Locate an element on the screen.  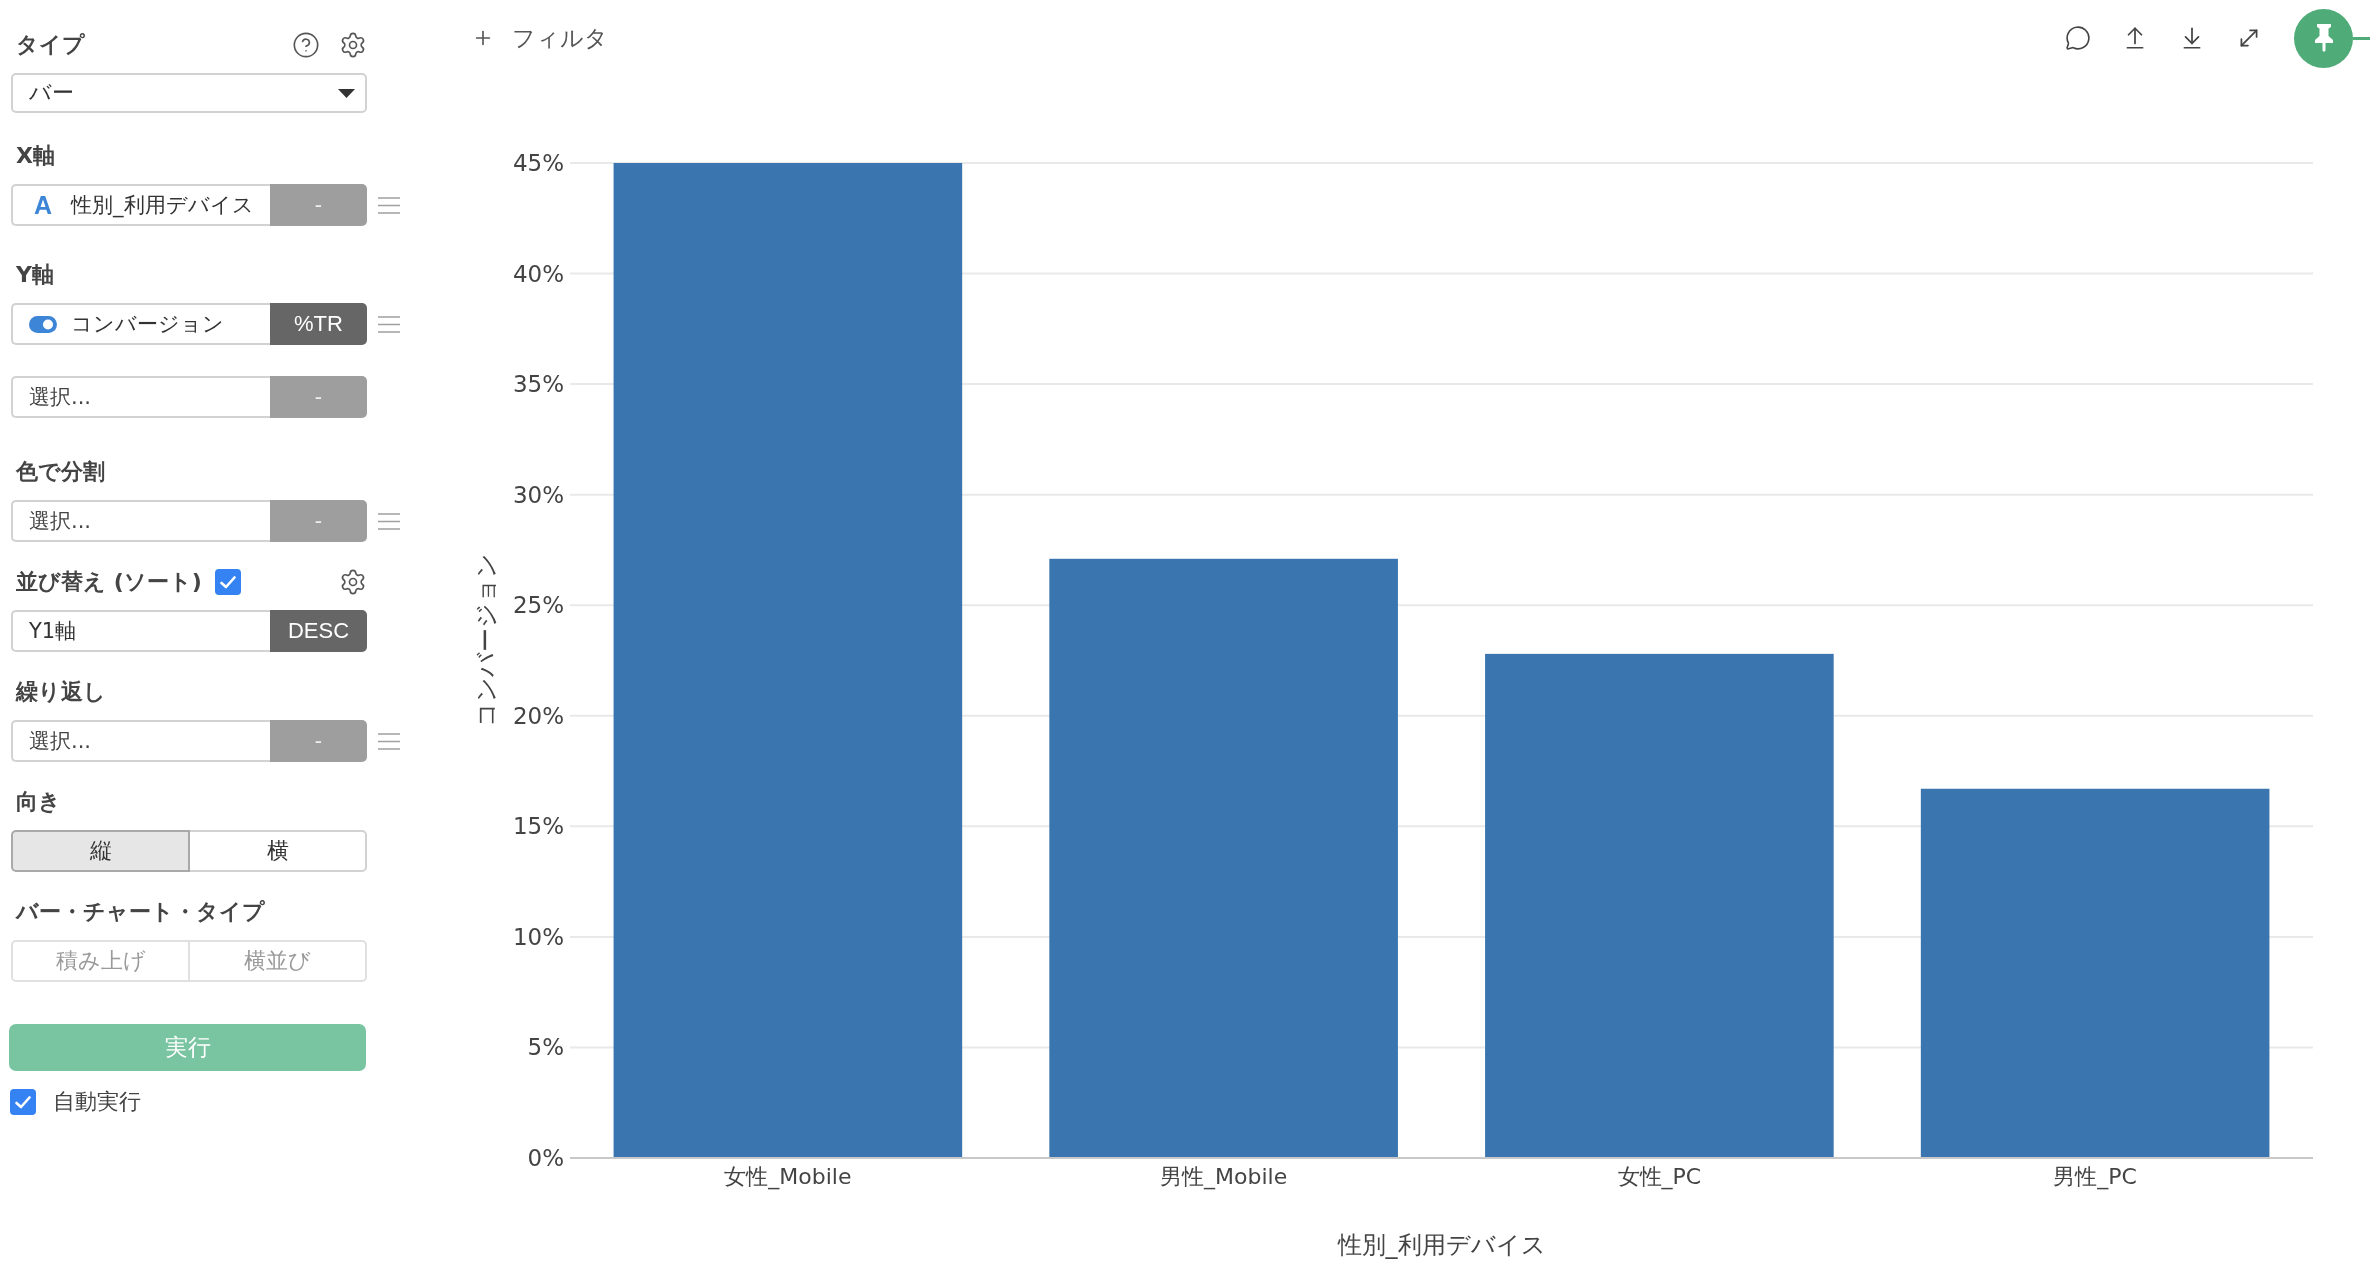
pin-icon is located at coordinates (2323, 38).